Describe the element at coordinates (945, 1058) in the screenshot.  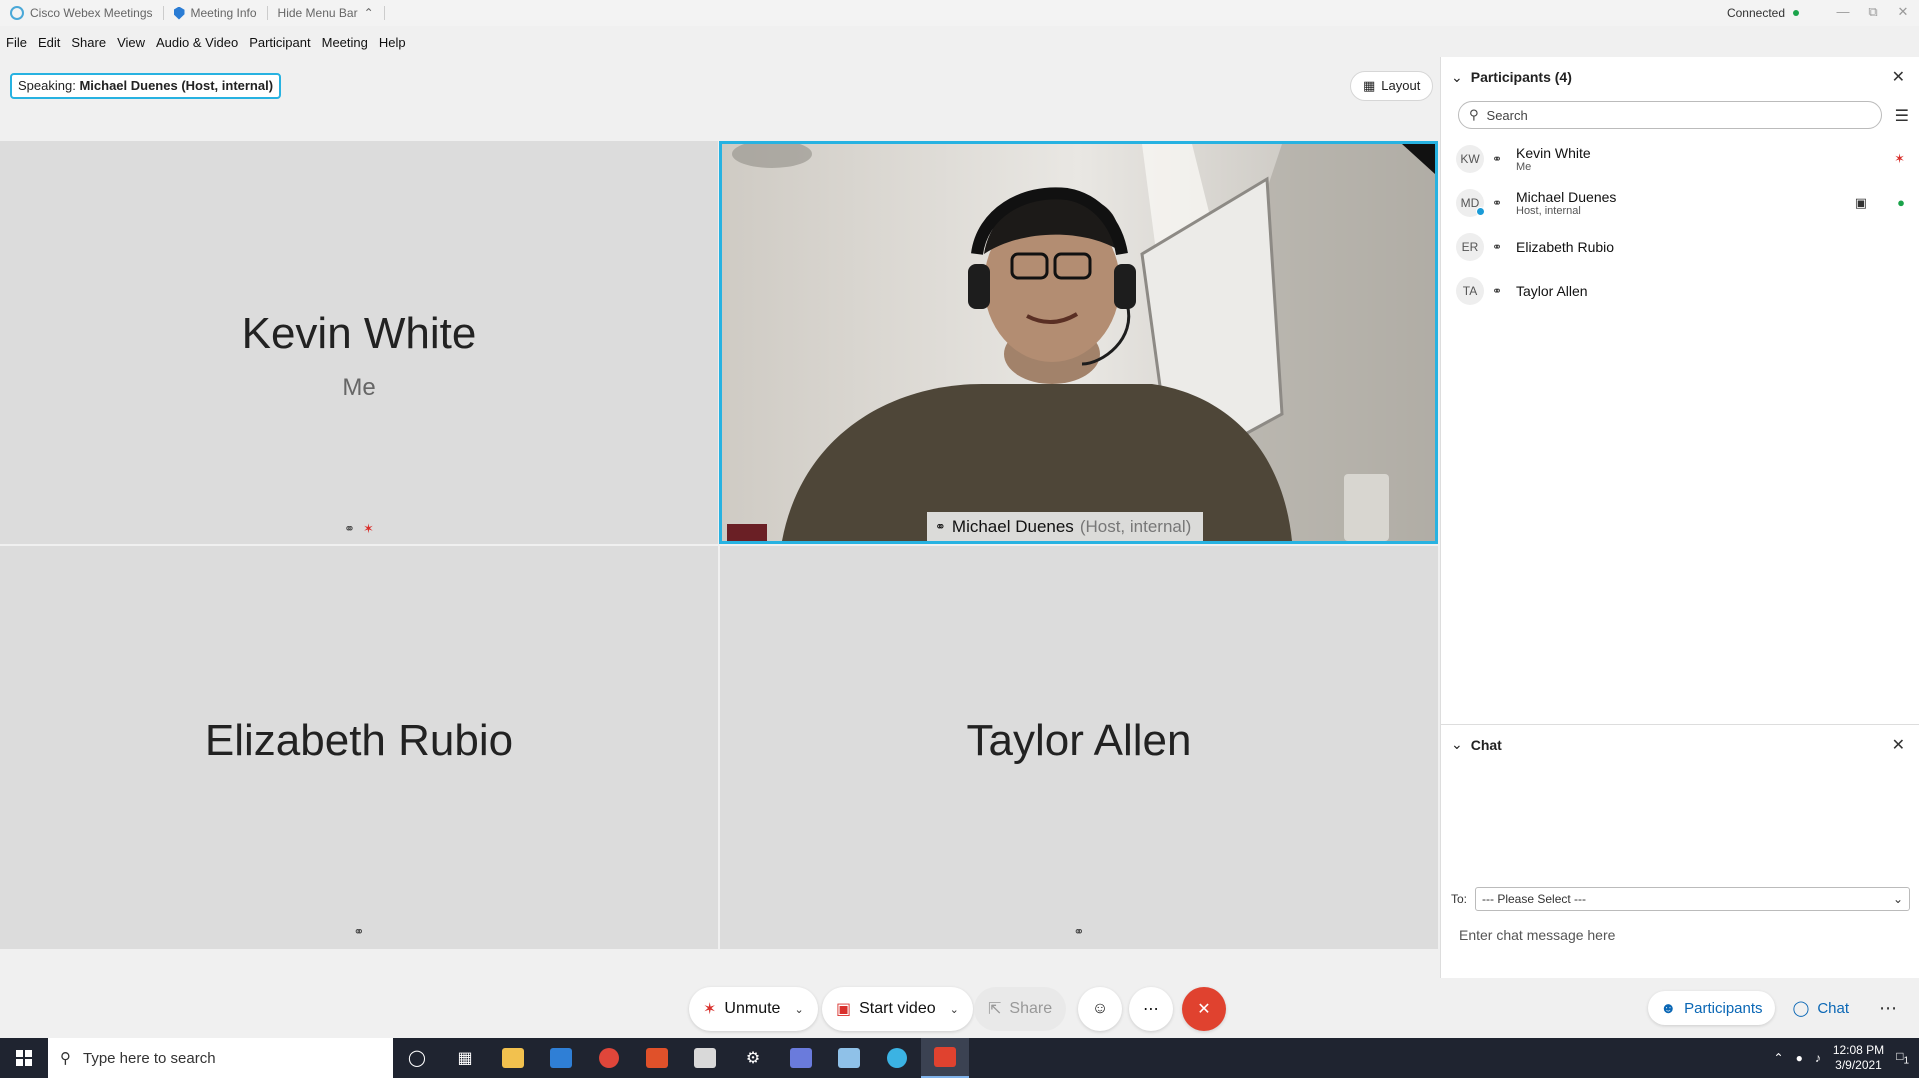
I see `webex-meeting-button` at that location.